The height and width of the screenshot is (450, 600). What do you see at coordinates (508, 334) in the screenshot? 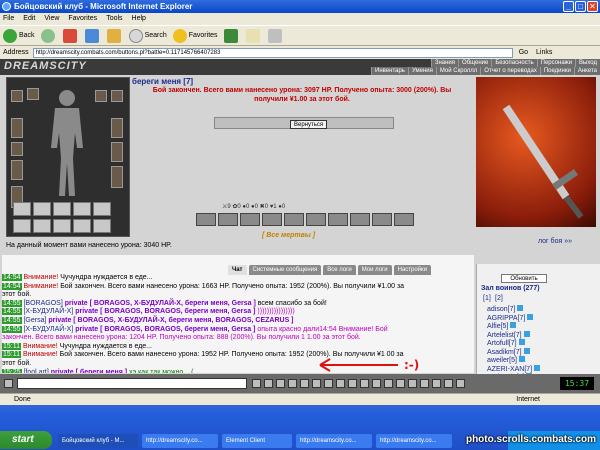
I see `player-entry: Artelelist[7]` at bounding box center [508, 334].